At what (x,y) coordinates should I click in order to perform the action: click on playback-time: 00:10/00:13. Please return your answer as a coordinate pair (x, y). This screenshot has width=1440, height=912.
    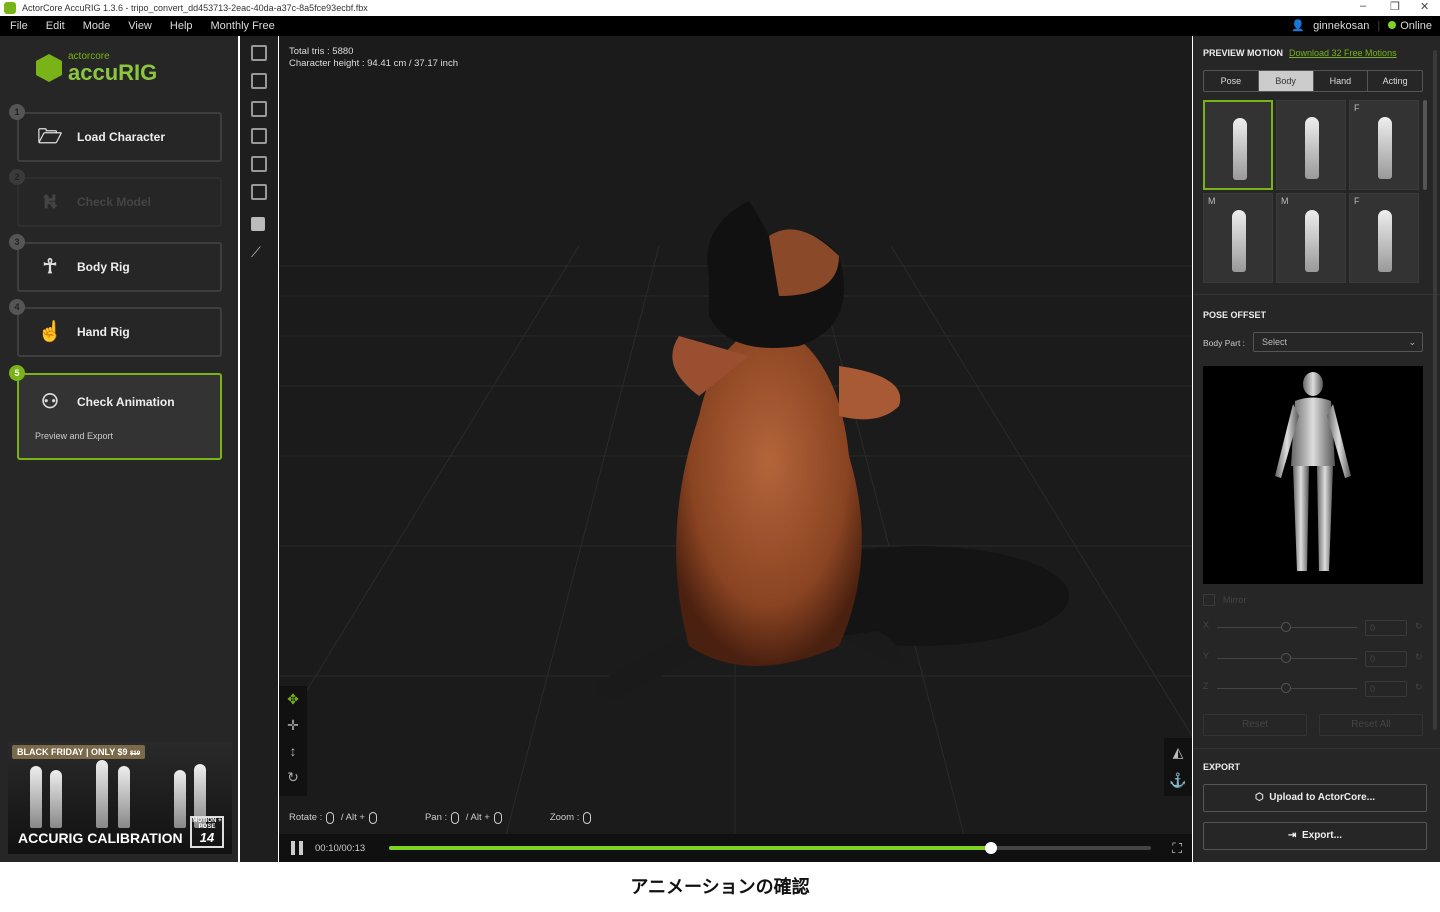
    Looking at the image, I should click on (340, 848).